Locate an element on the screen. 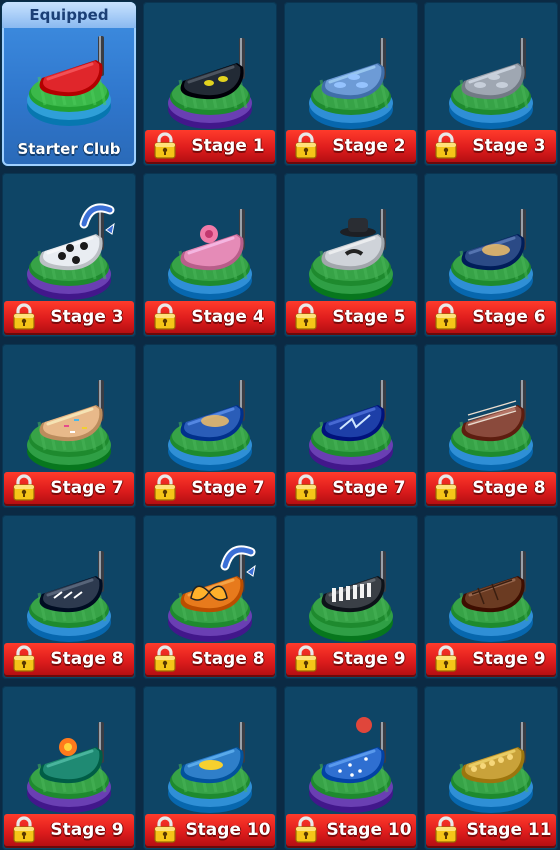  club-name-label: Starter Club is located at coordinates (69, 149).